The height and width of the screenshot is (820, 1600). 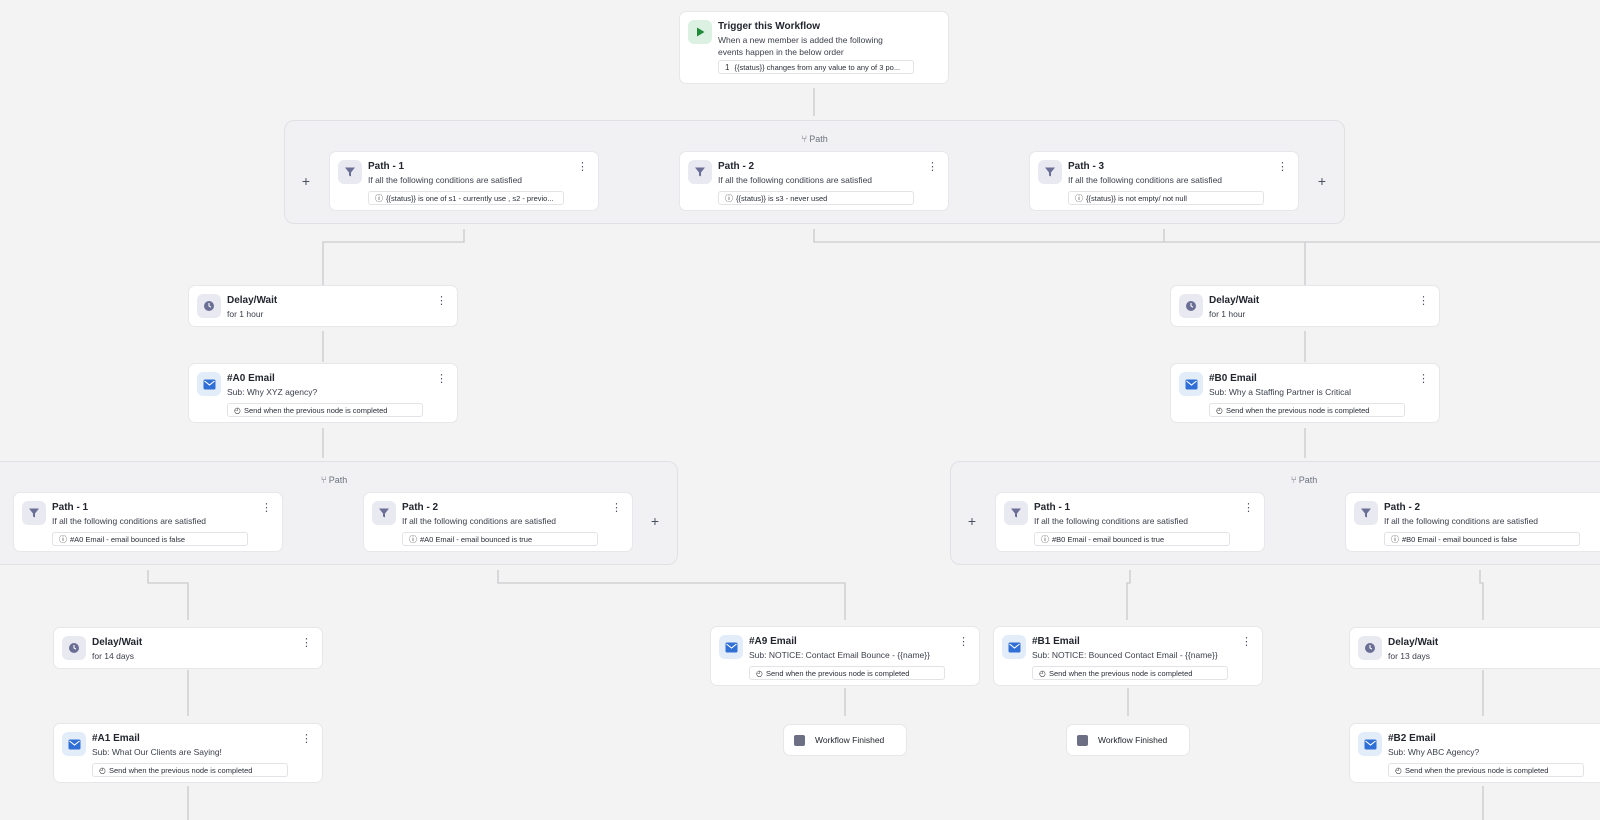 I want to click on workflow-finished-node-a: Workflow Finished, so click(x=845, y=740).